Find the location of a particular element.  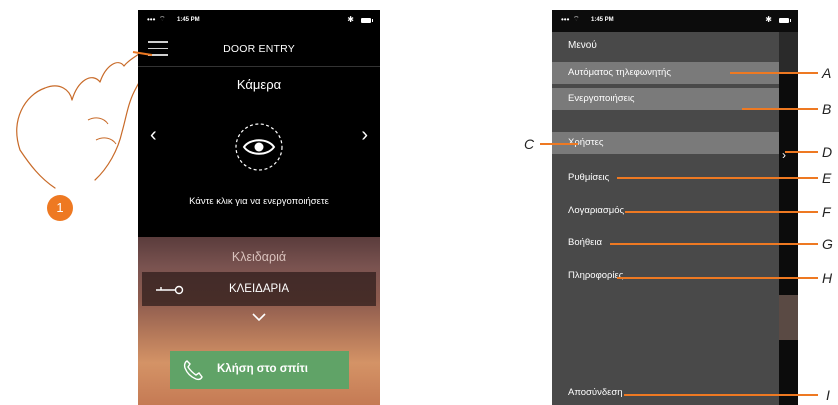

callout-letter-e: E is located at coordinates (827, 178).